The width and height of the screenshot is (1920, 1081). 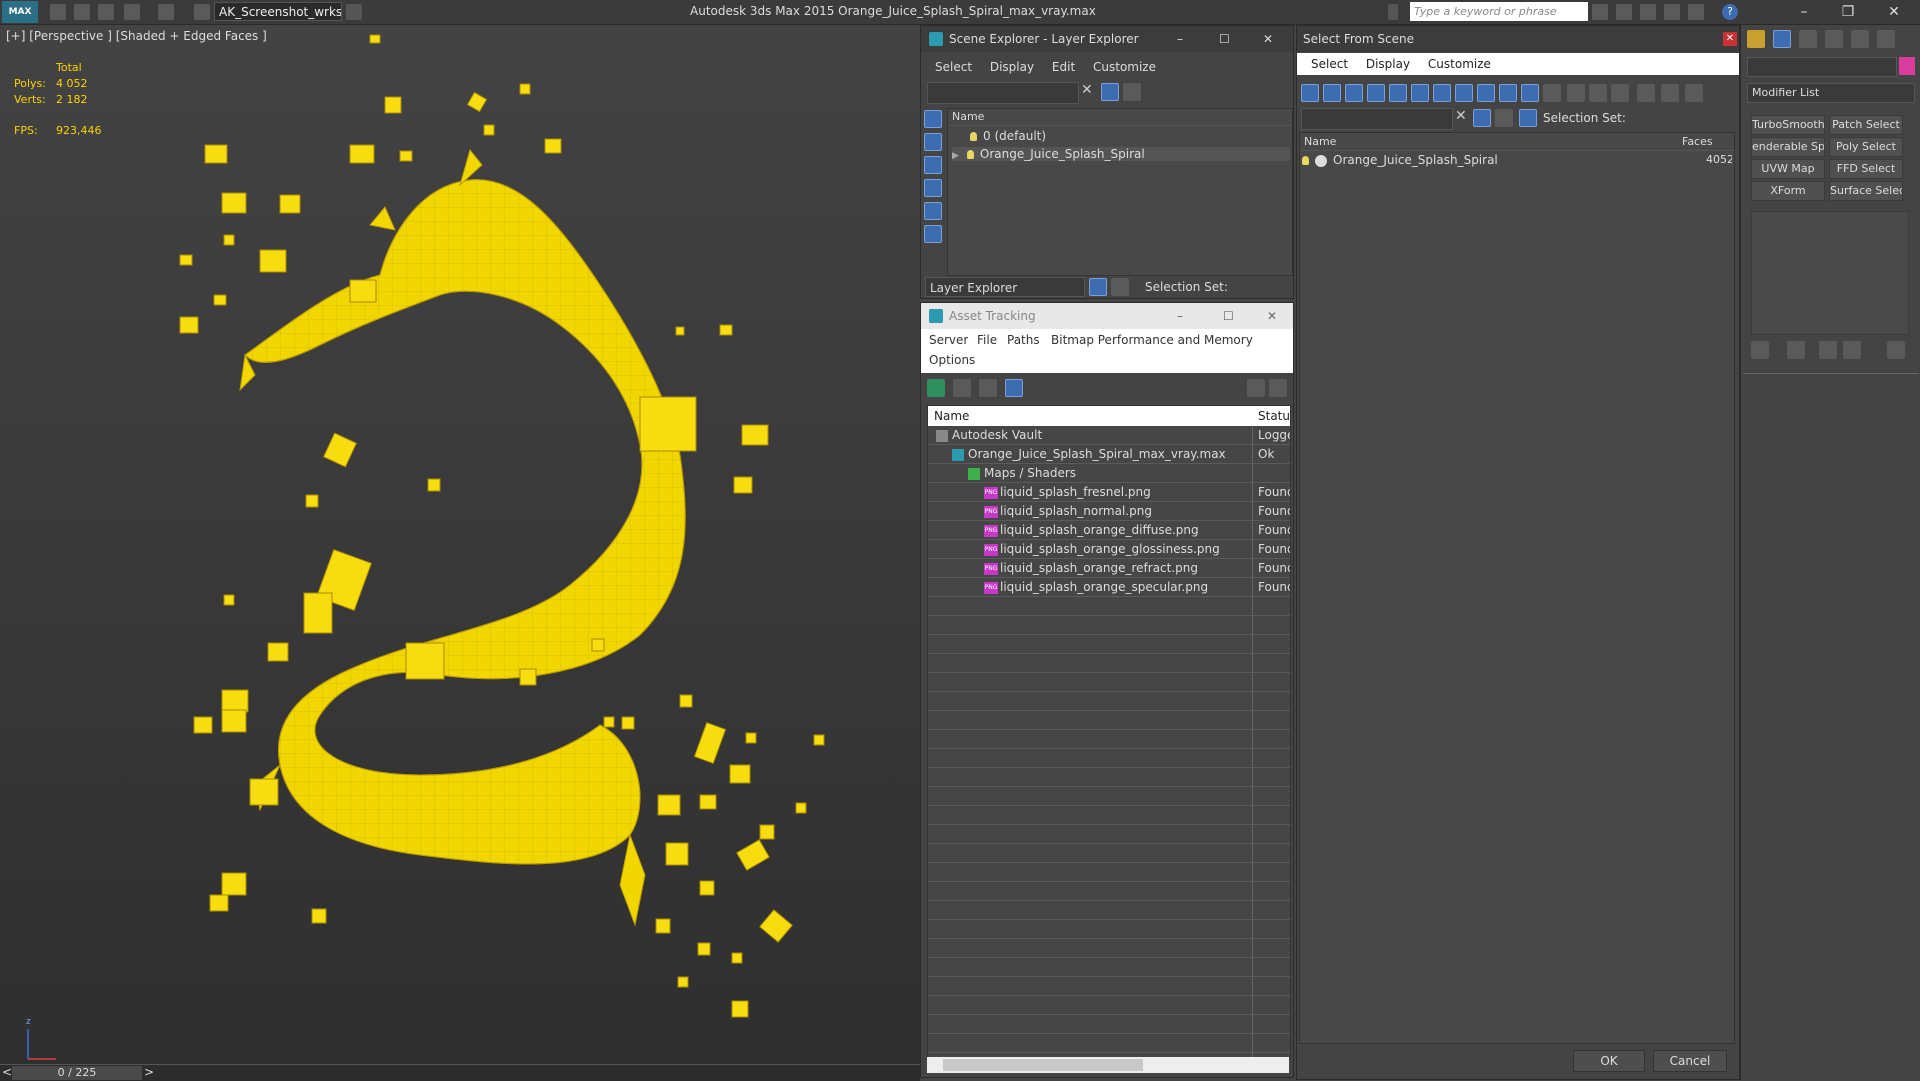 I want to click on time-next-button: >, so click(x=149, y=1072).